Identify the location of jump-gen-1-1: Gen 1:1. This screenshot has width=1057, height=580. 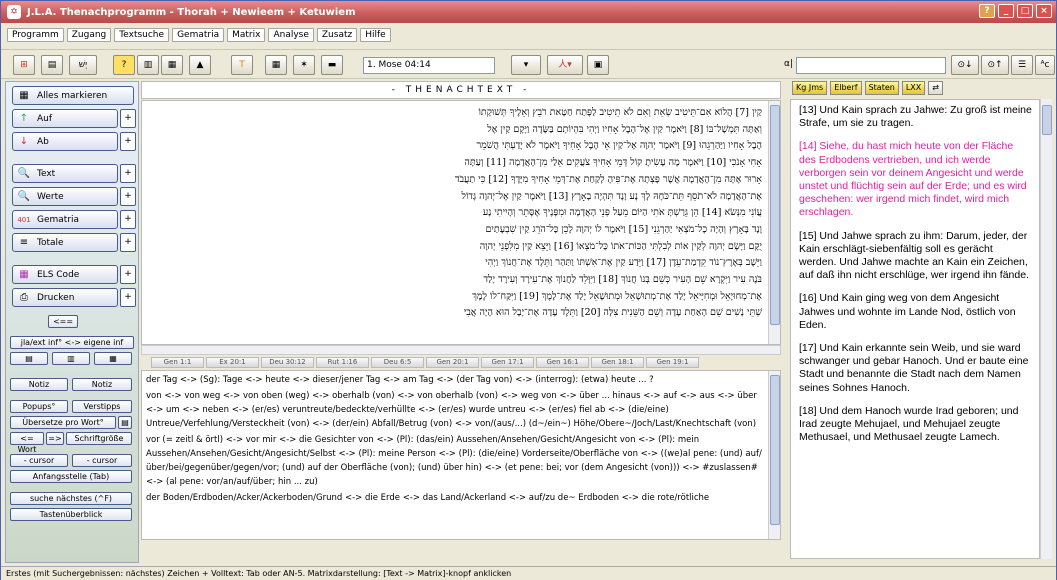
(177, 362).